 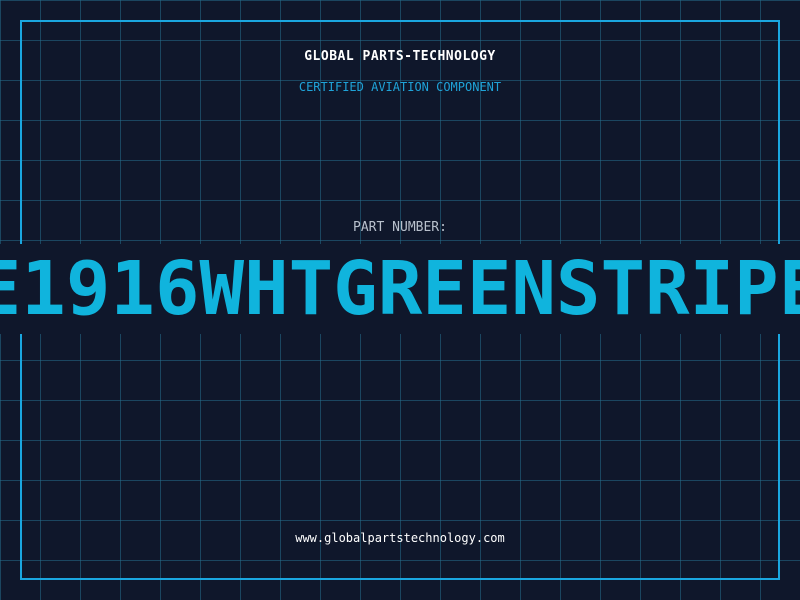 What do you see at coordinates (400, 289) in the screenshot?
I see `part-number-value: E1916WHTGREENSTRIPE` at bounding box center [400, 289].